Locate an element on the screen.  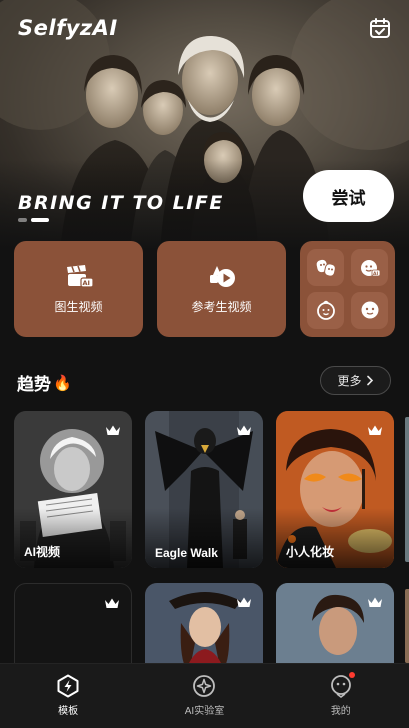
mini-tools-panel: AI is located at coordinates (347, 289).